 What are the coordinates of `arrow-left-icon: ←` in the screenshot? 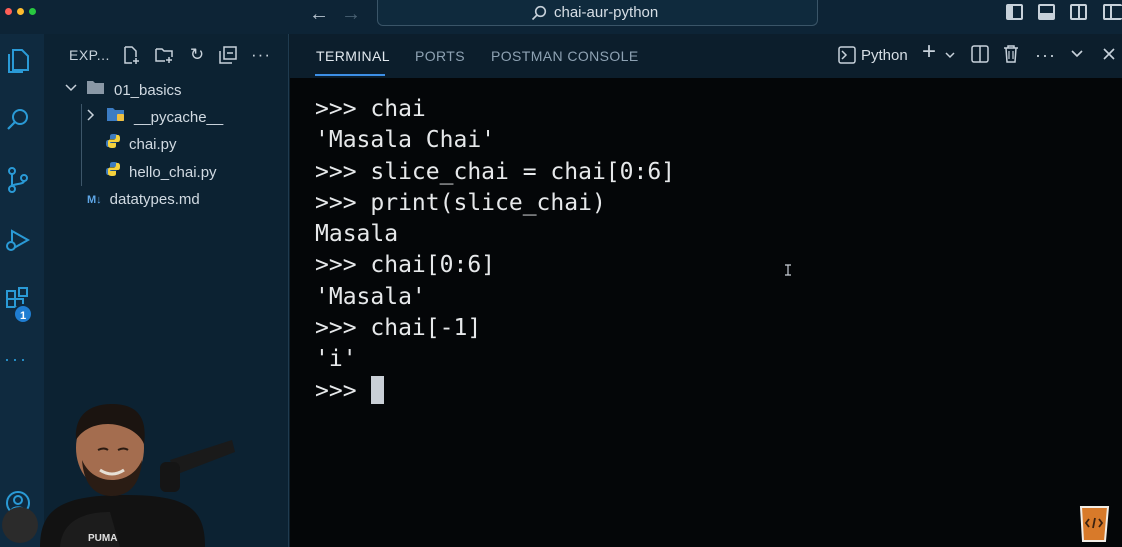 It's located at (319, 14).